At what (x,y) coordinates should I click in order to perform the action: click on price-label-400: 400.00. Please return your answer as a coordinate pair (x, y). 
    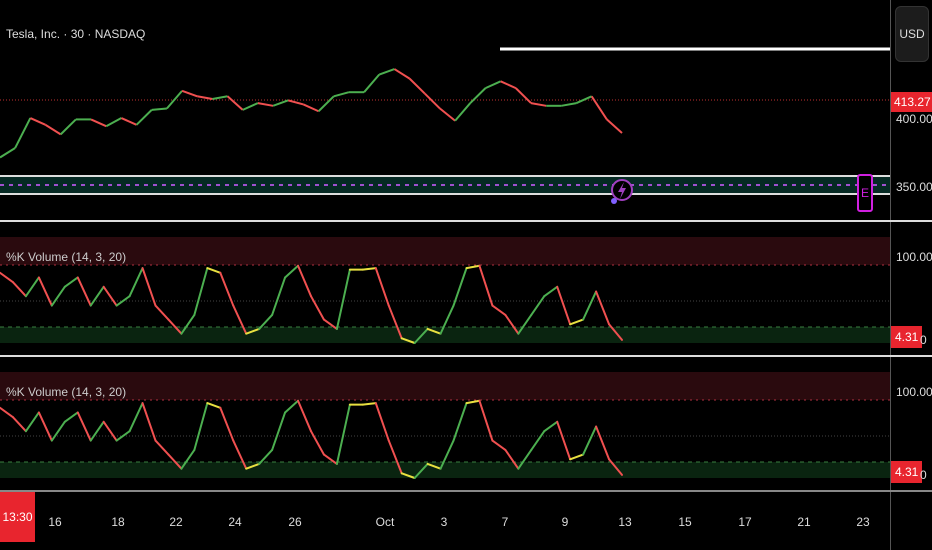
    Looking at the image, I should click on (914, 119).